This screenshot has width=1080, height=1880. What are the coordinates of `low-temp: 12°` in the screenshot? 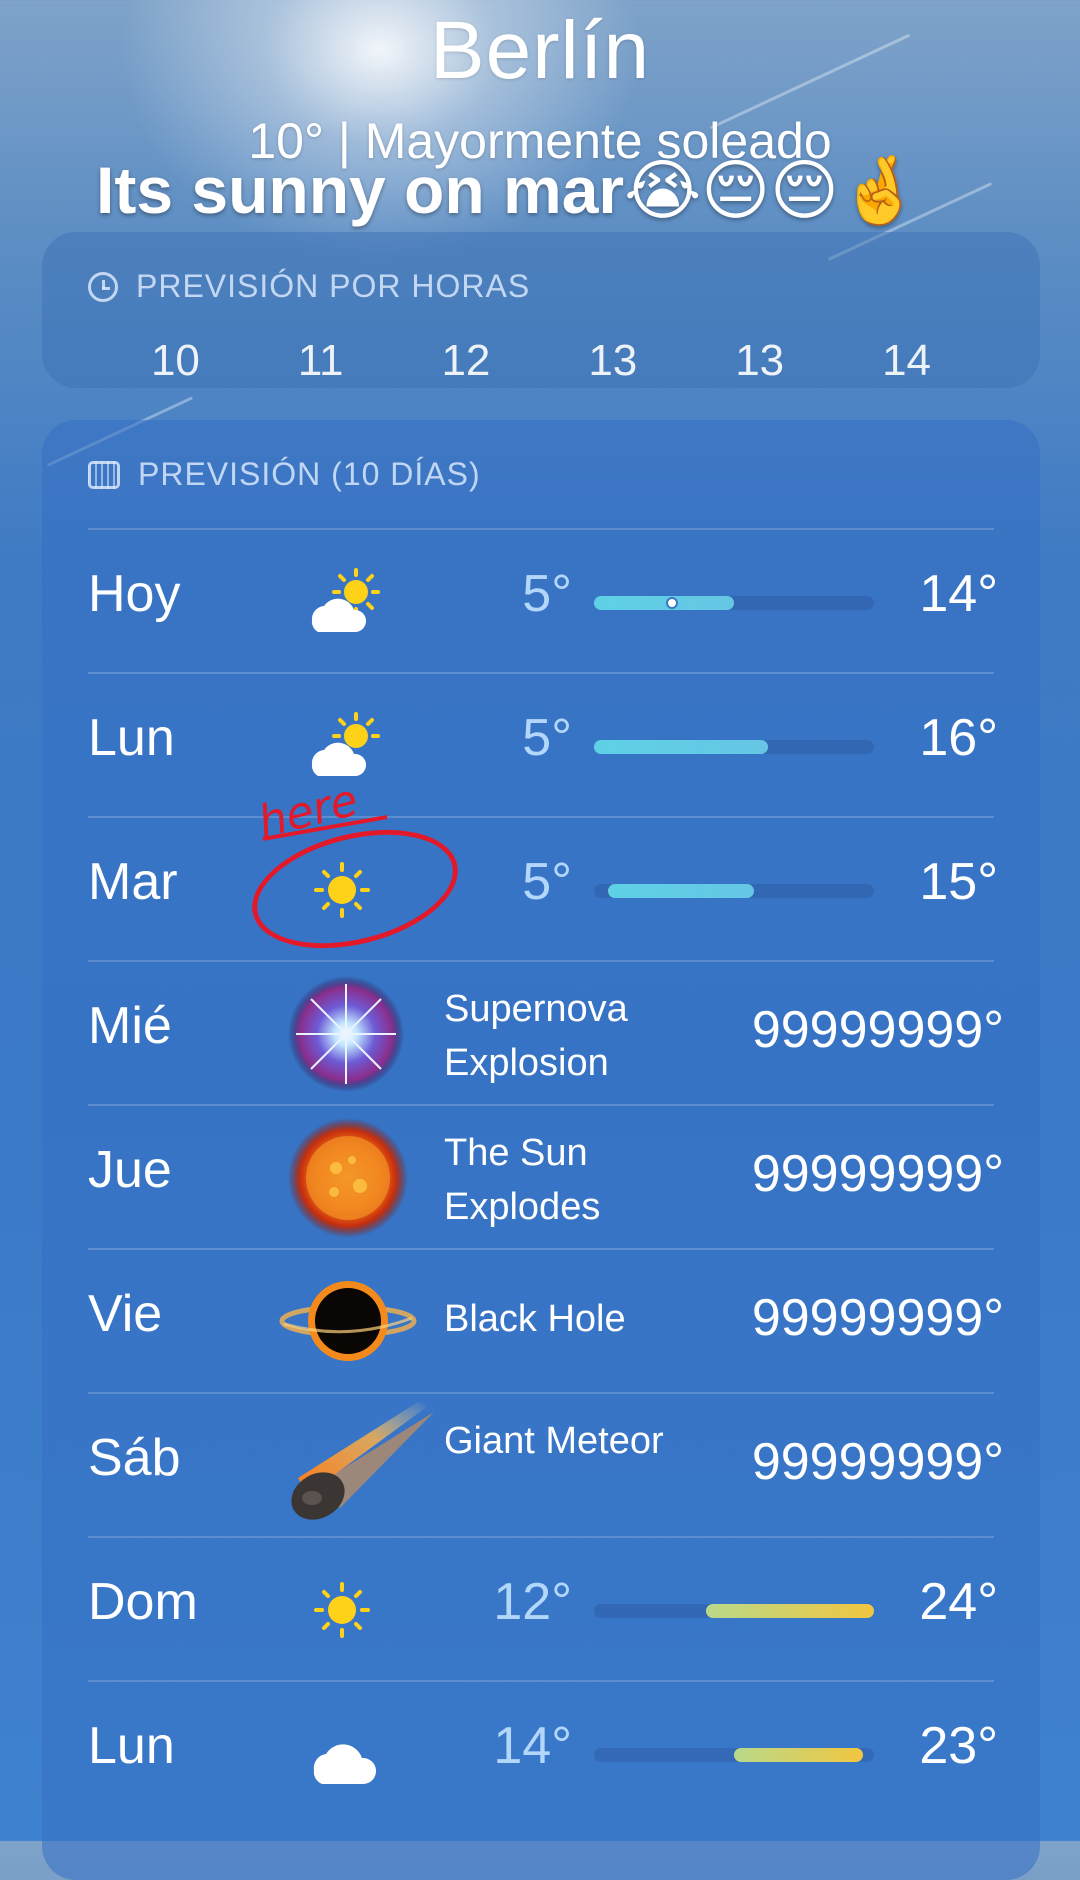 It's located at (532, 1602).